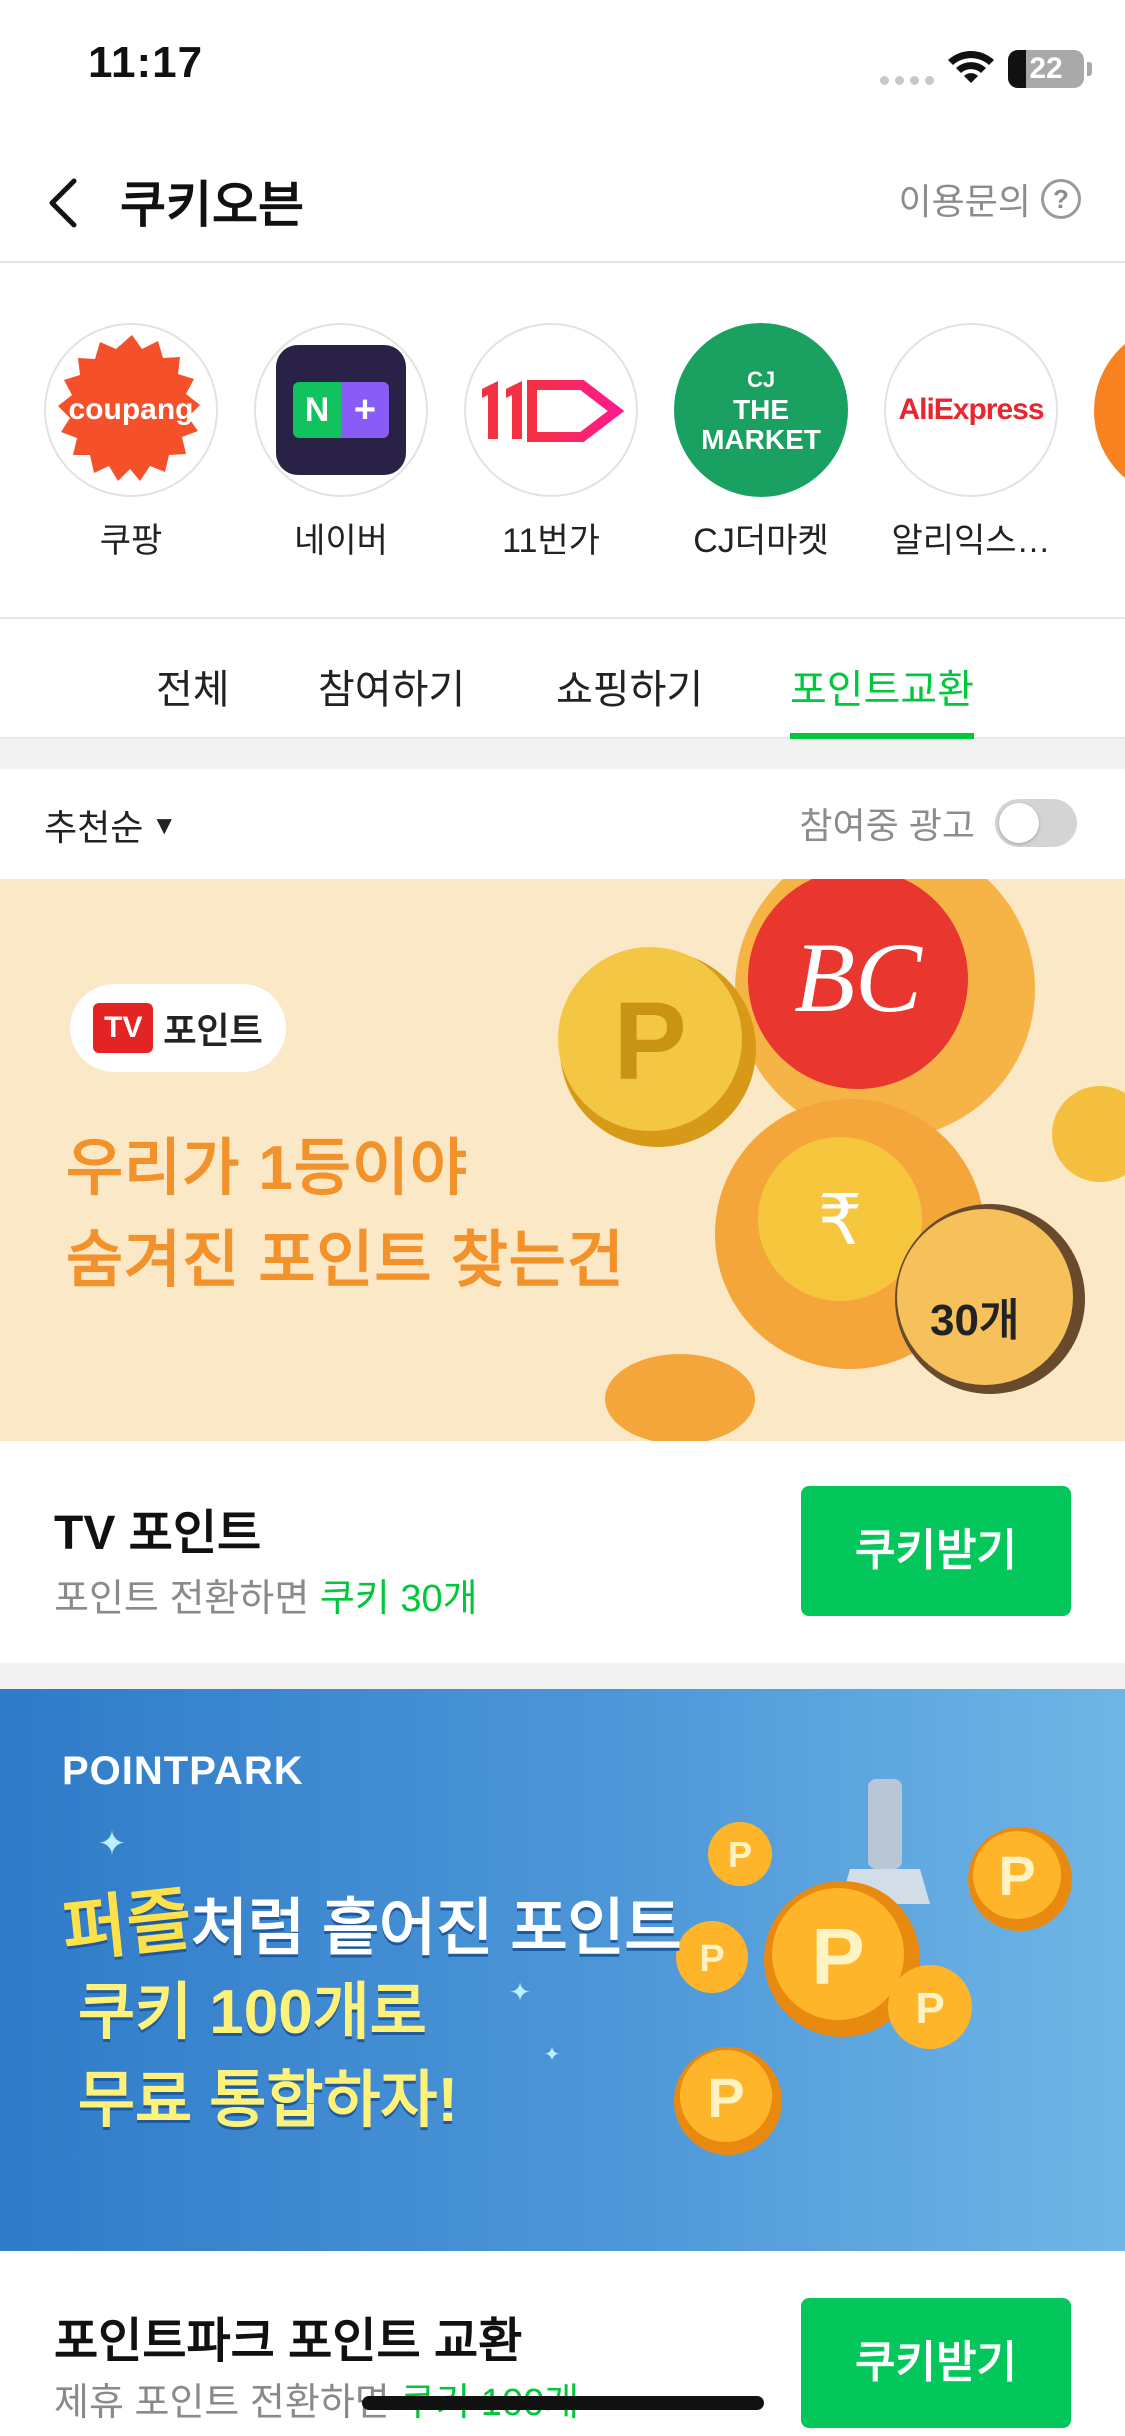 This screenshot has width=1125, height=2436. I want to click on toggle-knob, so click(1019, 823).